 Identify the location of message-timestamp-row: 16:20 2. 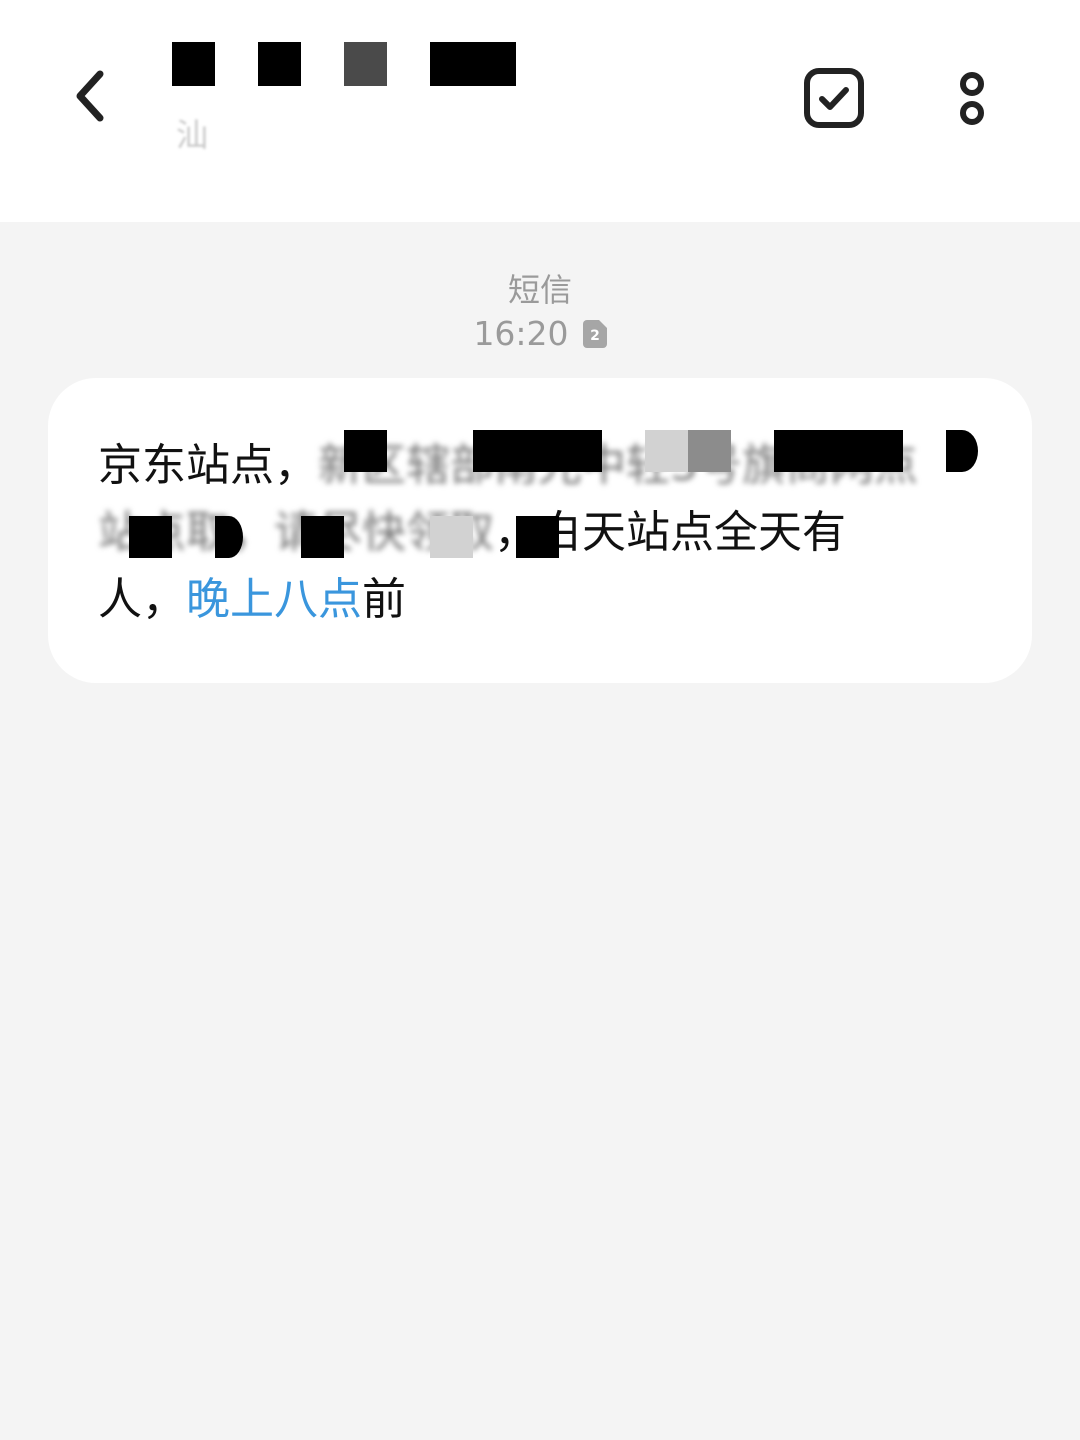
(540, 334).